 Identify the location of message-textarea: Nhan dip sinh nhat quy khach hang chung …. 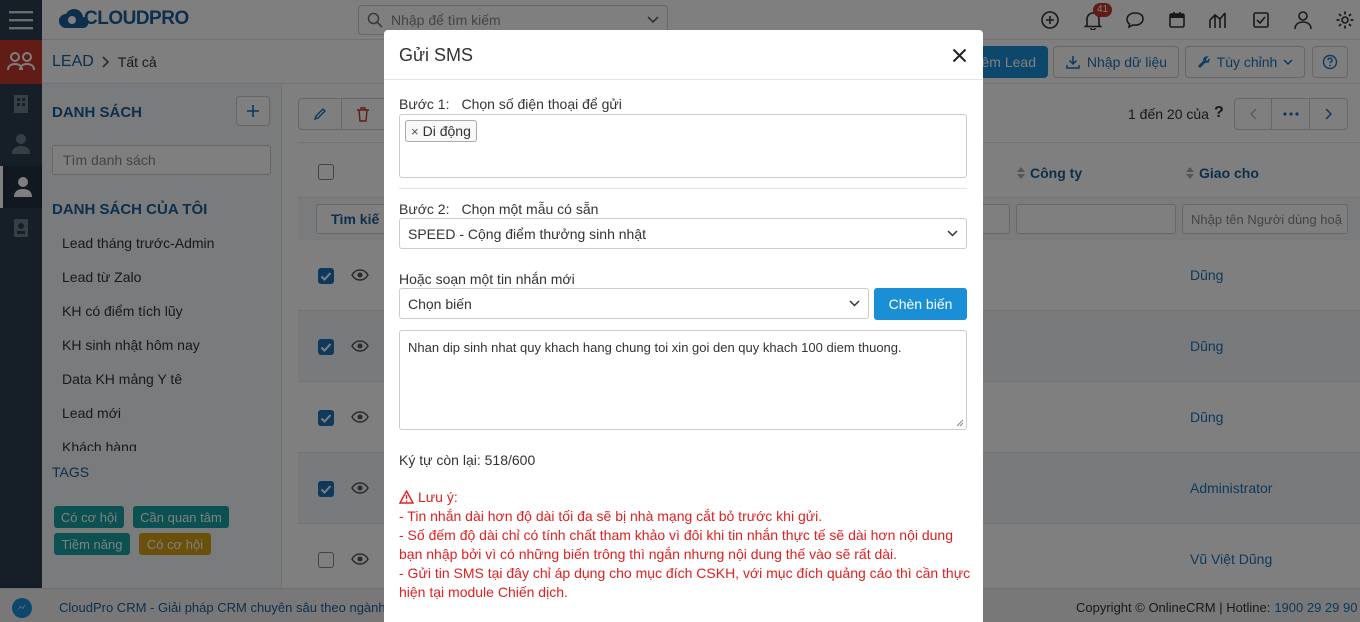
(683, 380).